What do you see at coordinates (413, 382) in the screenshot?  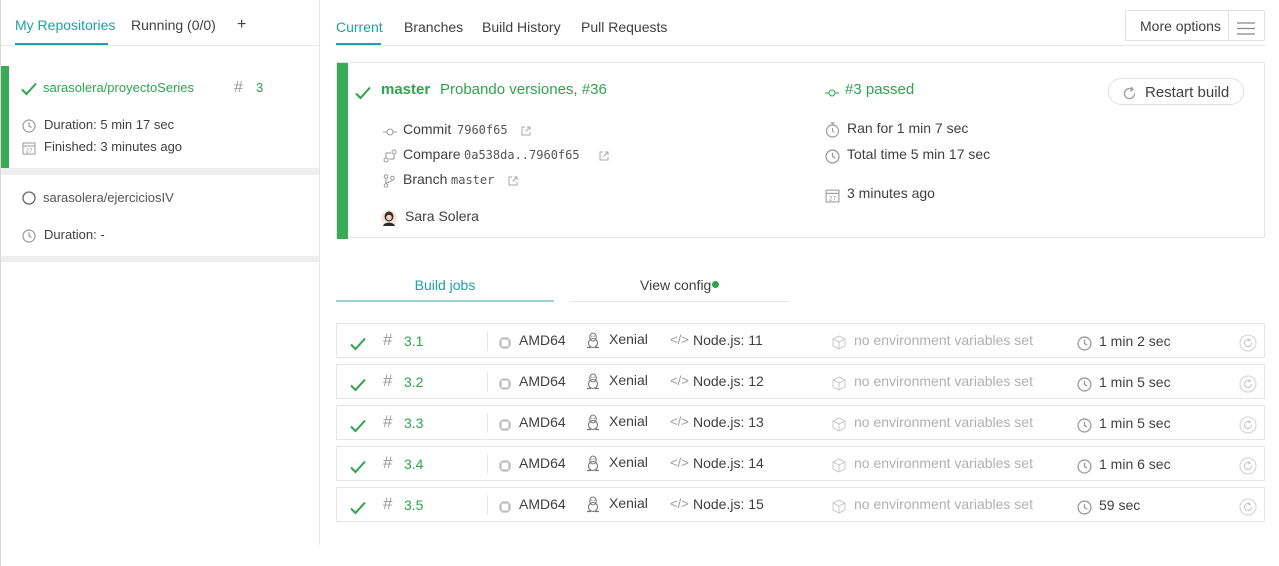 I see `job-number: 3.2` at bounding box center [413, 382].